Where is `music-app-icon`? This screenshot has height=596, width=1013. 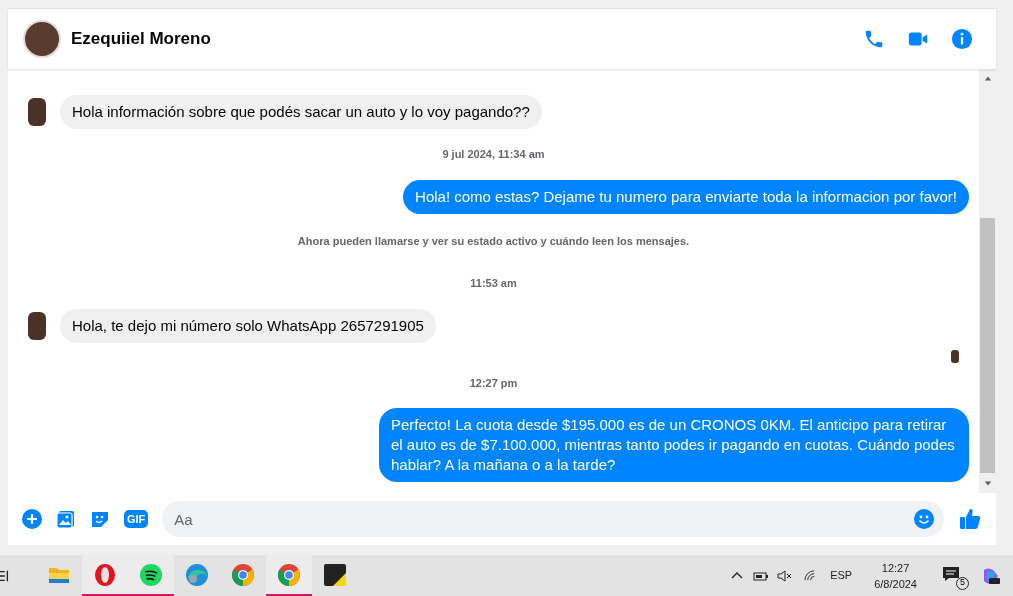 music-app-icon is located at coordinates (151, 575).